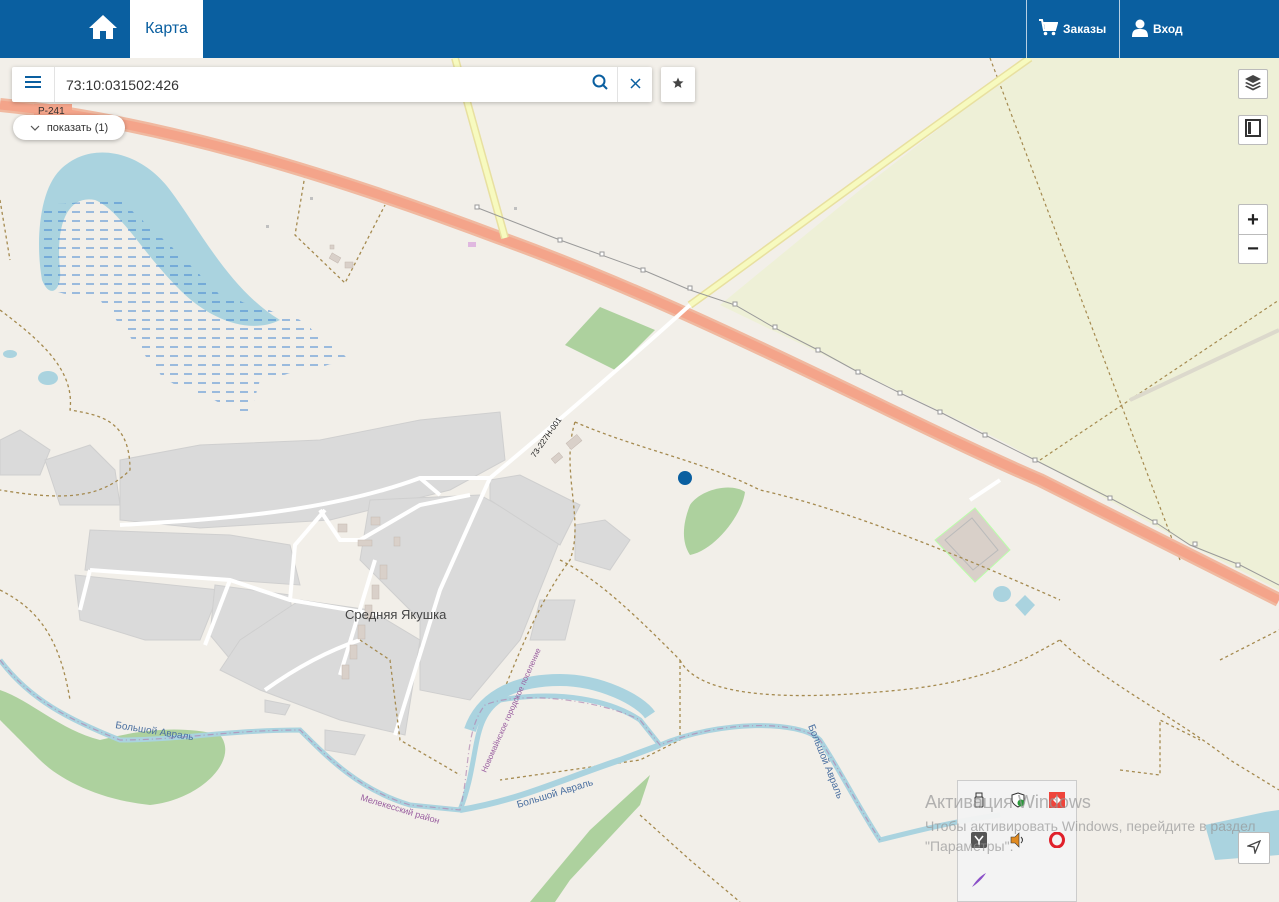  I want to click on anydesk-icon, so click(1057, 800).